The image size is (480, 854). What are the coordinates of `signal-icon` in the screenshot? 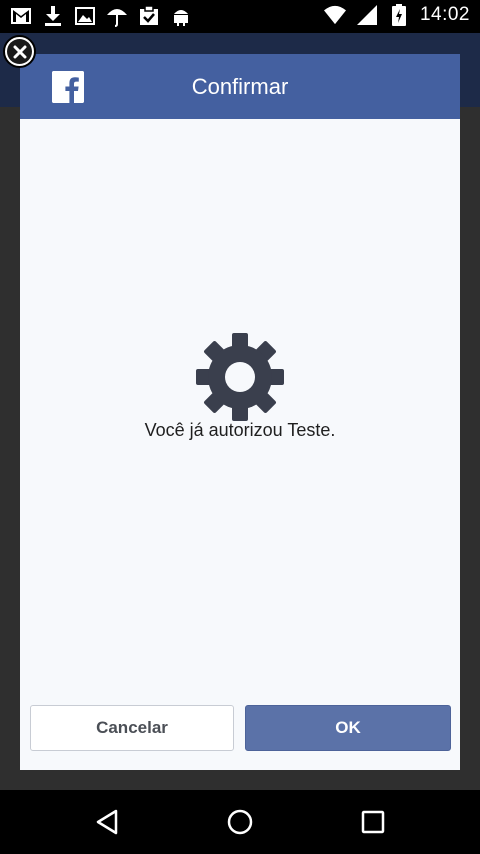 It's located at (367, 15).